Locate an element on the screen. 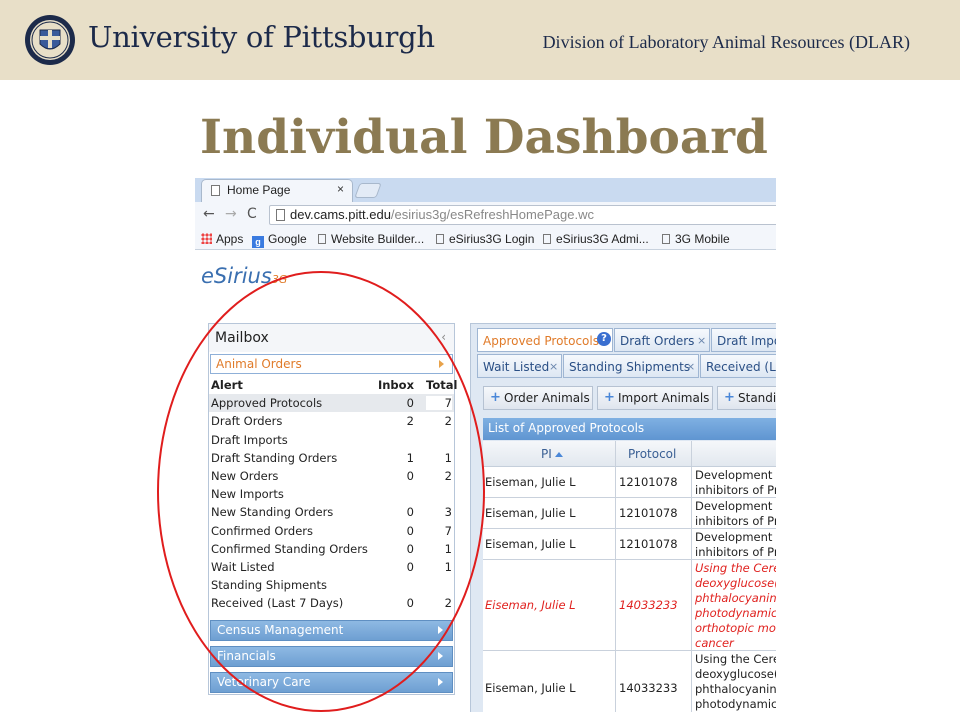  url-path: /esirius3g/esRefreshHomePage.wc is located at coordinates (492, 214).